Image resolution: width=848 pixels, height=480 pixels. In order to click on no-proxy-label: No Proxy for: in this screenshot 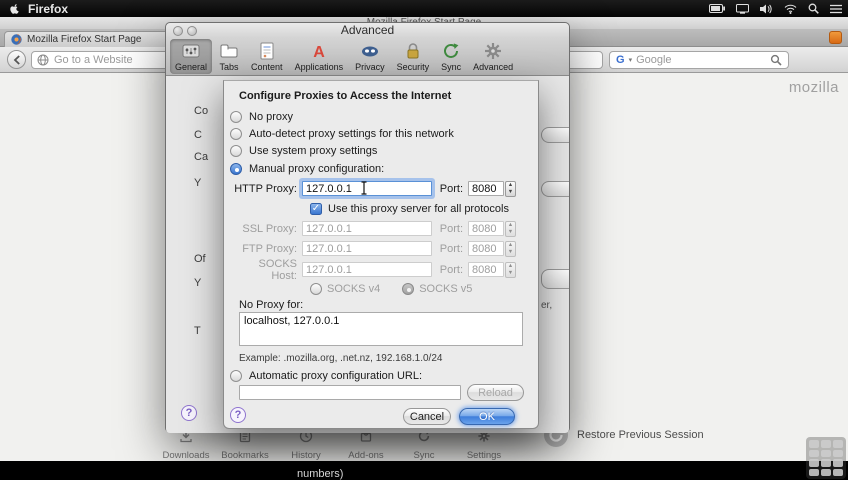, I will do `click(271, 305)`.